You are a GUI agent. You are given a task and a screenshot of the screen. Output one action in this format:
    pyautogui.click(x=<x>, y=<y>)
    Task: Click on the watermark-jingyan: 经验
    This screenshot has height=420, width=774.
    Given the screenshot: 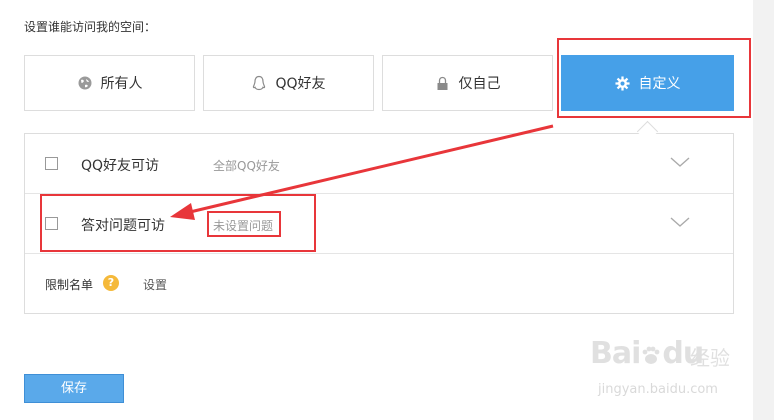 What is the action you would take?
    pyautogui.click(x=710, y=358)
    